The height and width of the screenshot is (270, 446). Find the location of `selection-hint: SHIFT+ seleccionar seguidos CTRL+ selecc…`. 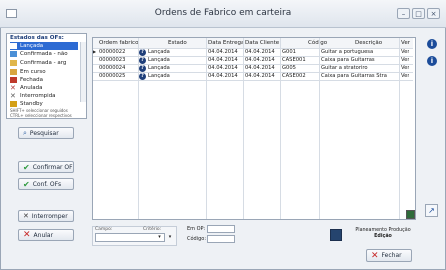

selection-hint: SHIFT+ seleccionar seguidos CTRL+ selecc… is located at coordinates (41, 113).